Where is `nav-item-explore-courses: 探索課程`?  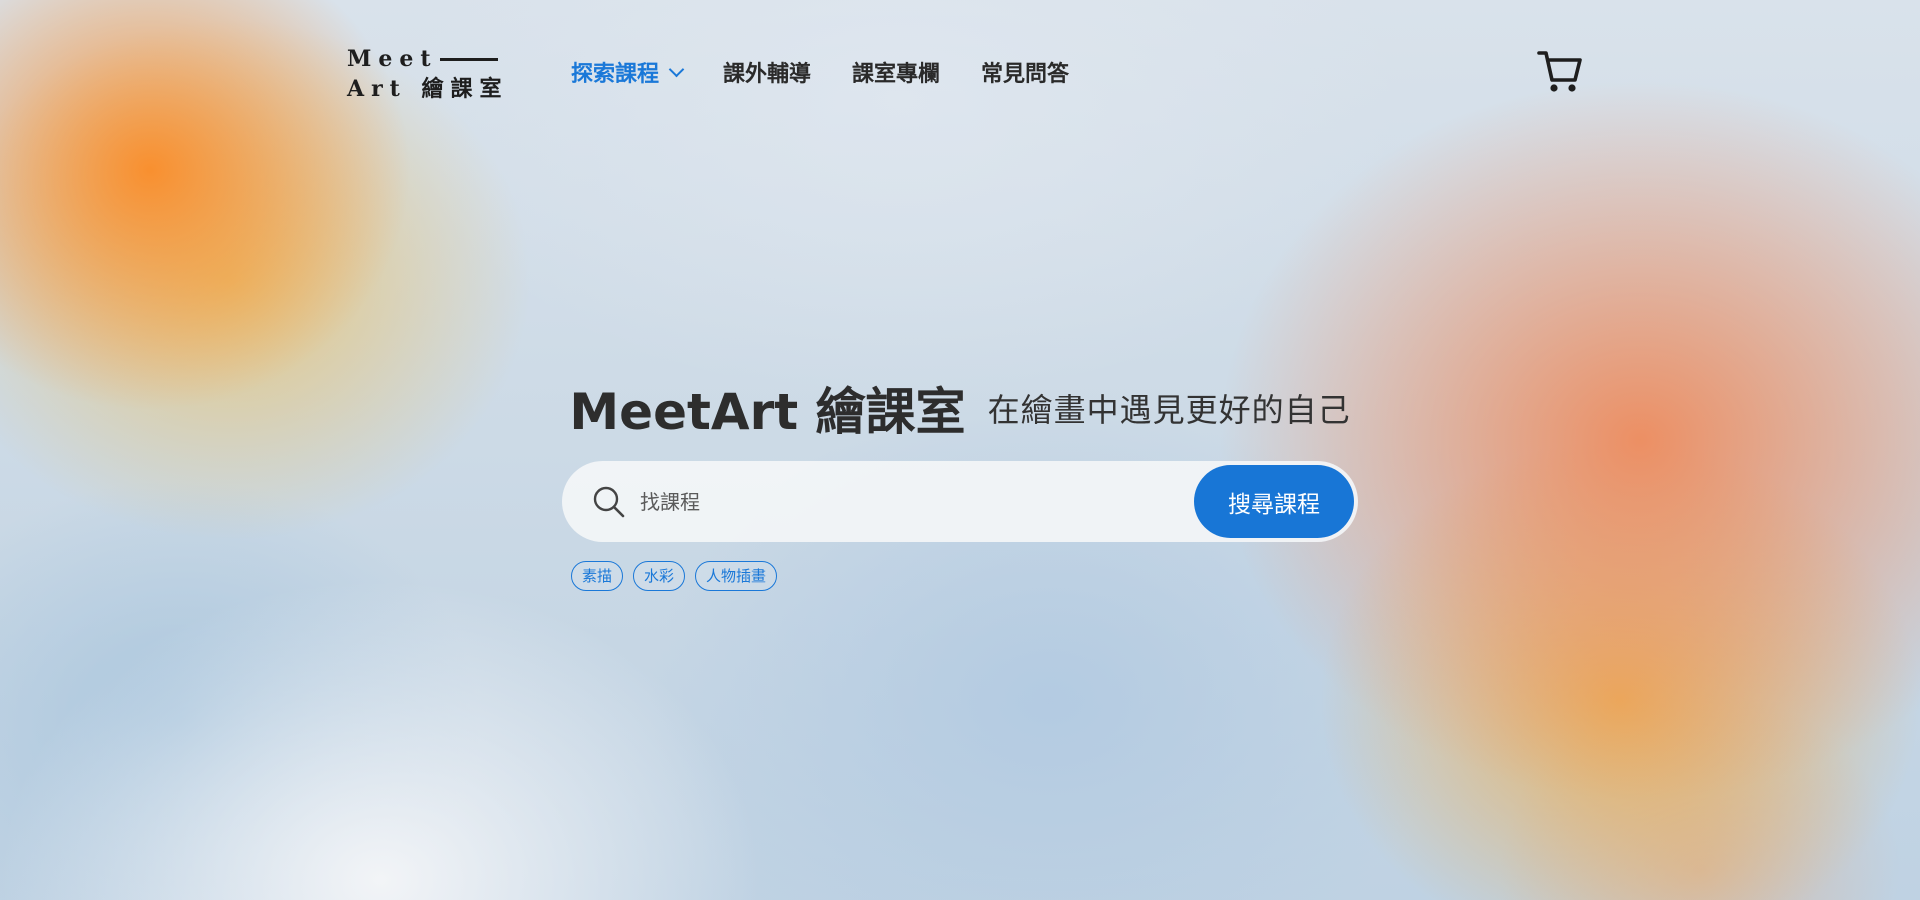 nav-item-explore-courses: 探索課程 is located at coordinates (628, 72).